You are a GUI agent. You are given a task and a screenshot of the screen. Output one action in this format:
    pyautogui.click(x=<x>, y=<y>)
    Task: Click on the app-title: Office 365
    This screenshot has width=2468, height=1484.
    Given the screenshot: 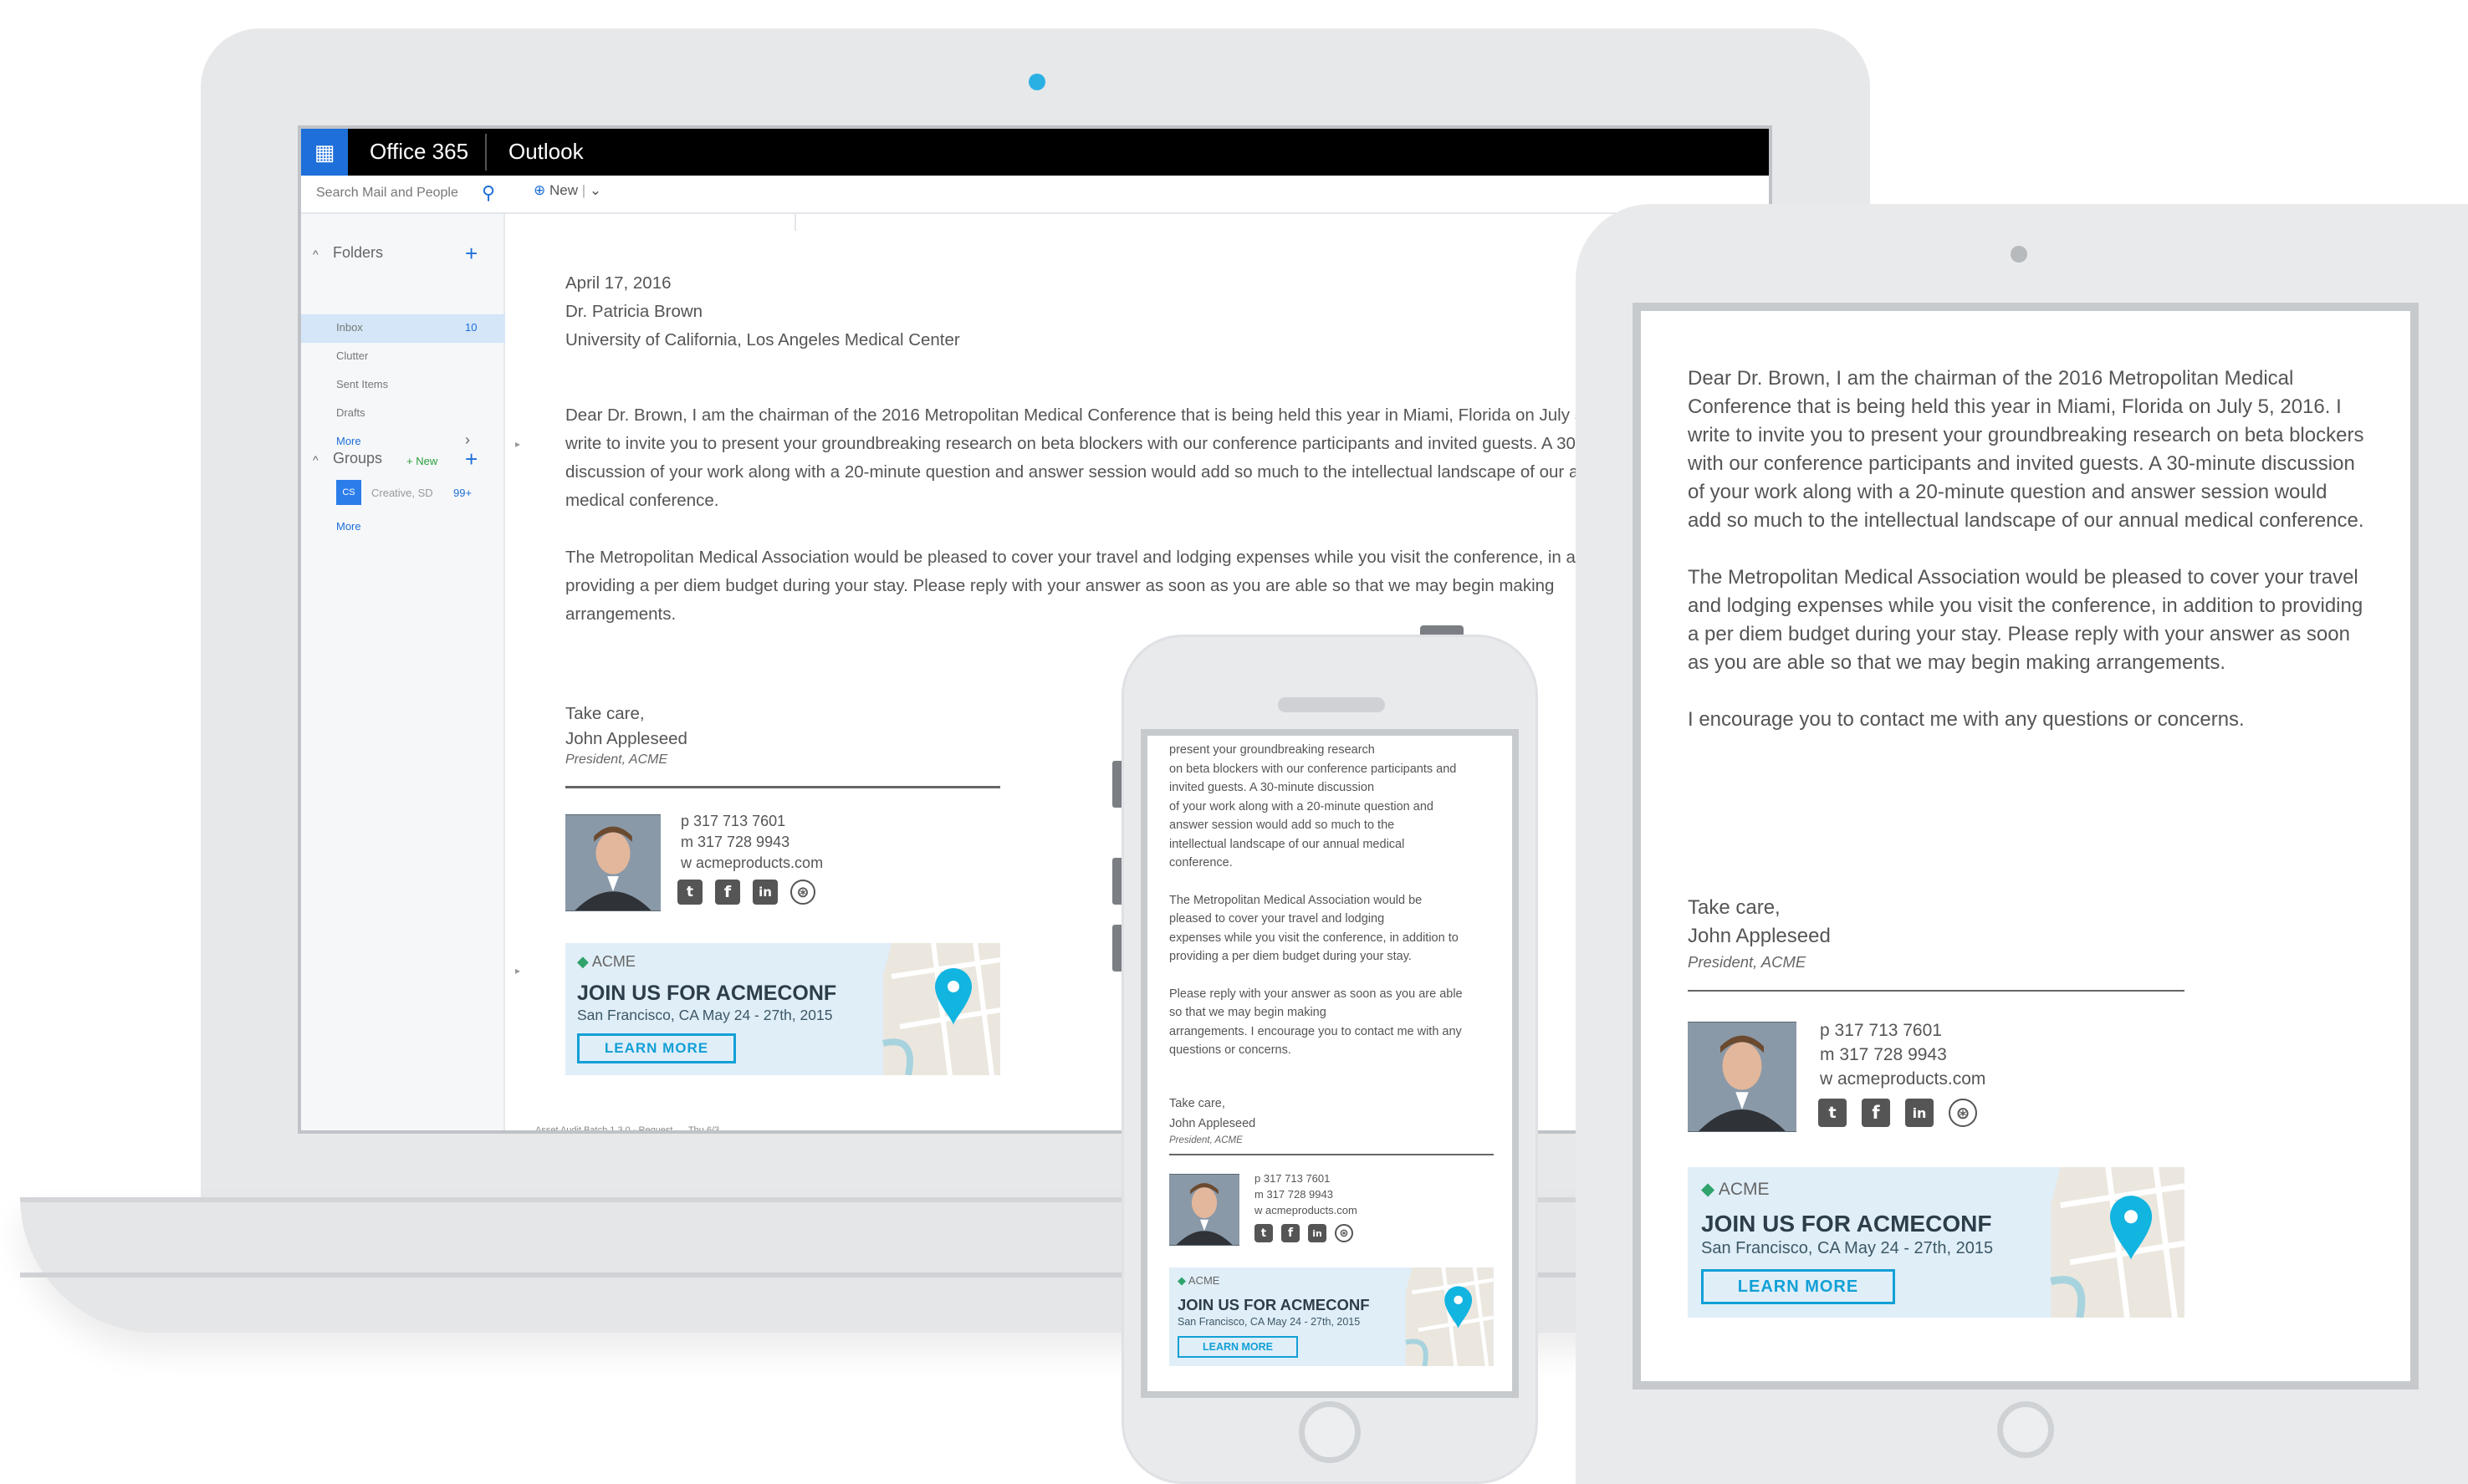 What is the action you would take?
    pyautogui.click(x=419, y=152)
    